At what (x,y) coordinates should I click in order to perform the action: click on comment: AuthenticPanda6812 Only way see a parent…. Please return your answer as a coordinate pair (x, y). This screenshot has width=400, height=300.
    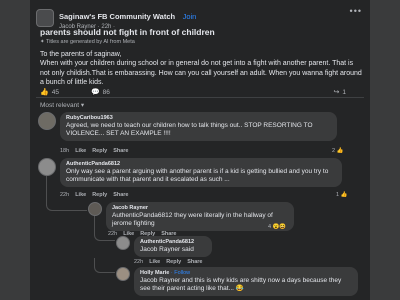
    Looking at the image, I should click on (201, 173).